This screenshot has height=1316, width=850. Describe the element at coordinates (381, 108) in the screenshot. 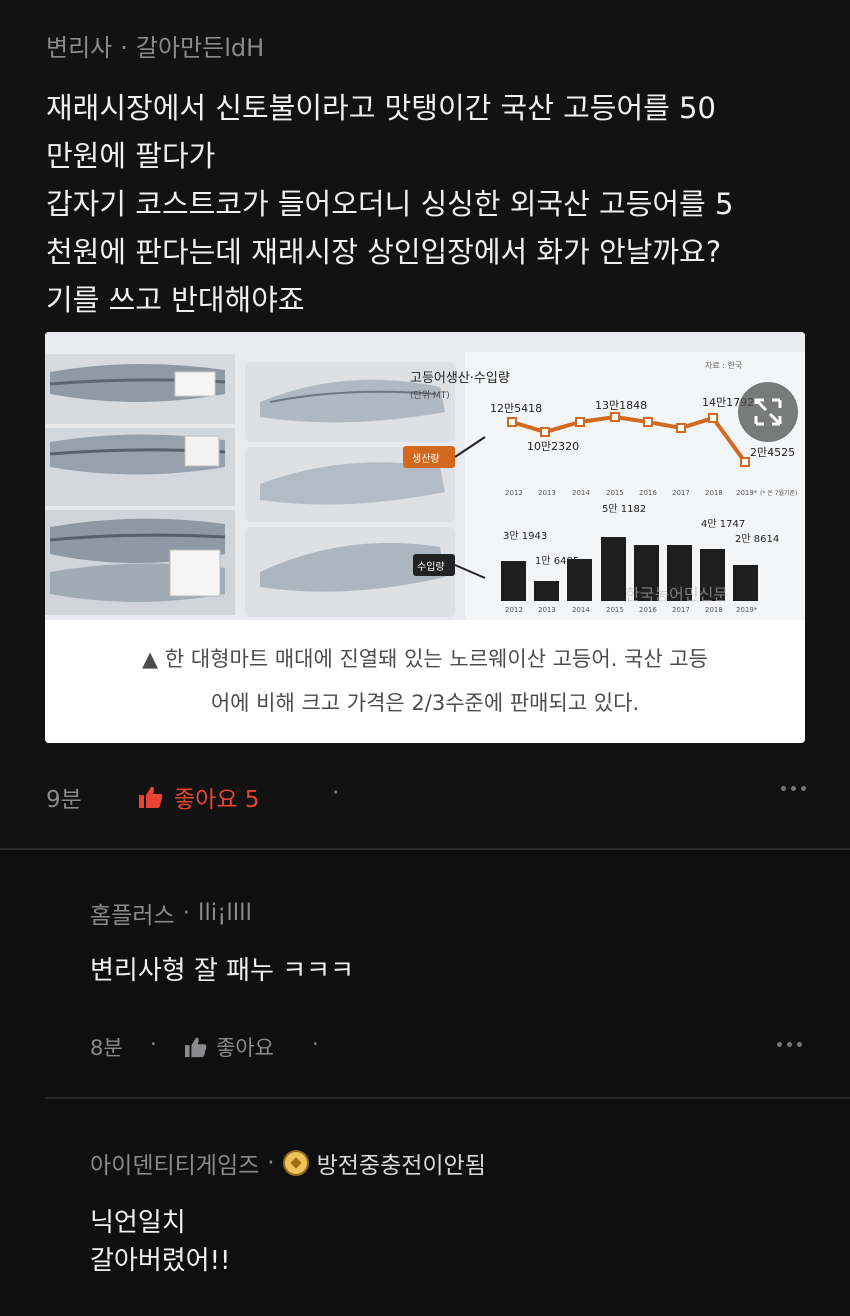

I see `post-line: 재래시장에서 신토불이라고 맛탱이간 국산 고등어를 50` at that location.